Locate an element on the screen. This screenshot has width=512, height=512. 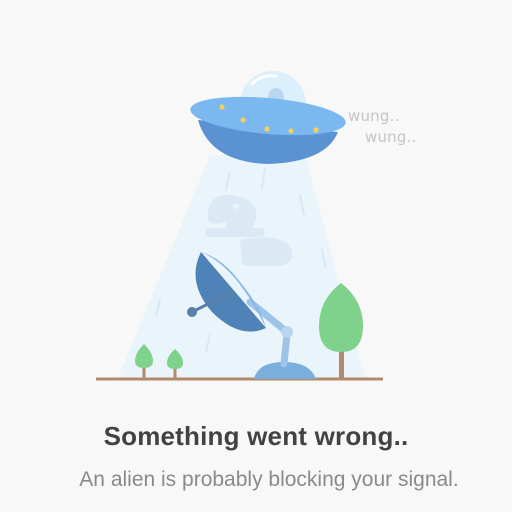
error-title: Something went wrong.. is located at coordinates (256, 436).